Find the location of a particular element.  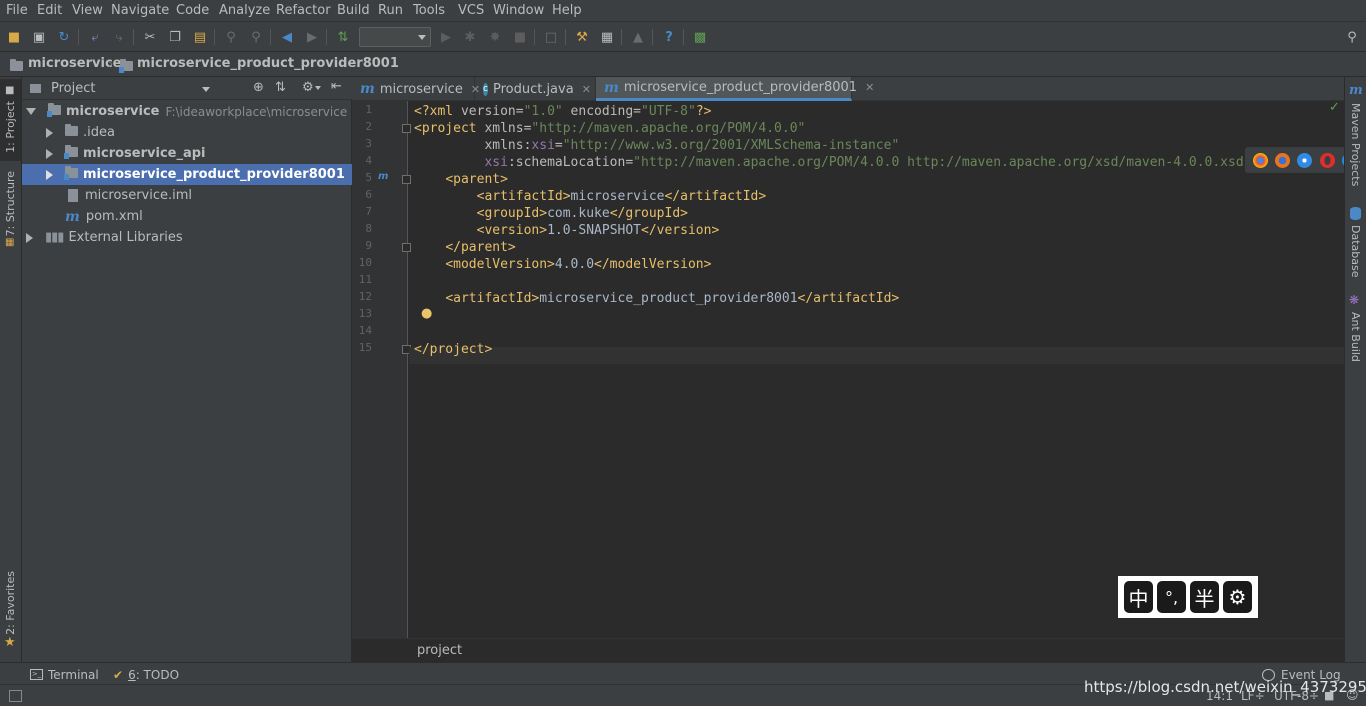

stop-icon: ■ is located at coordinates (520, 37).